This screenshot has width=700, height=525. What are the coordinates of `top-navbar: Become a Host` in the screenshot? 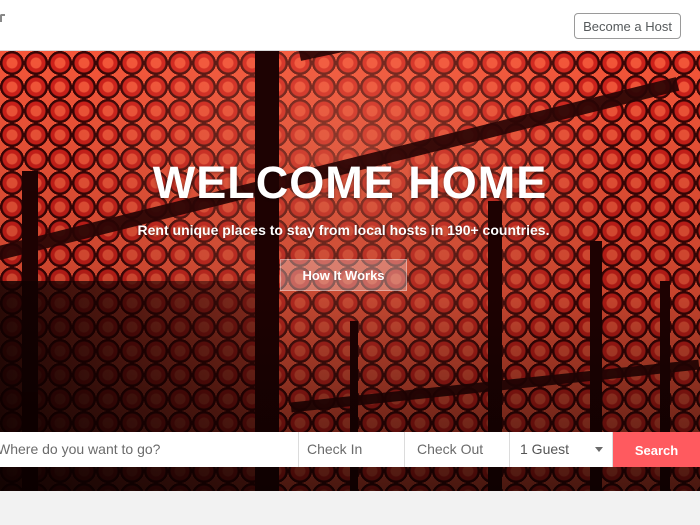 It's located at (350, 25).